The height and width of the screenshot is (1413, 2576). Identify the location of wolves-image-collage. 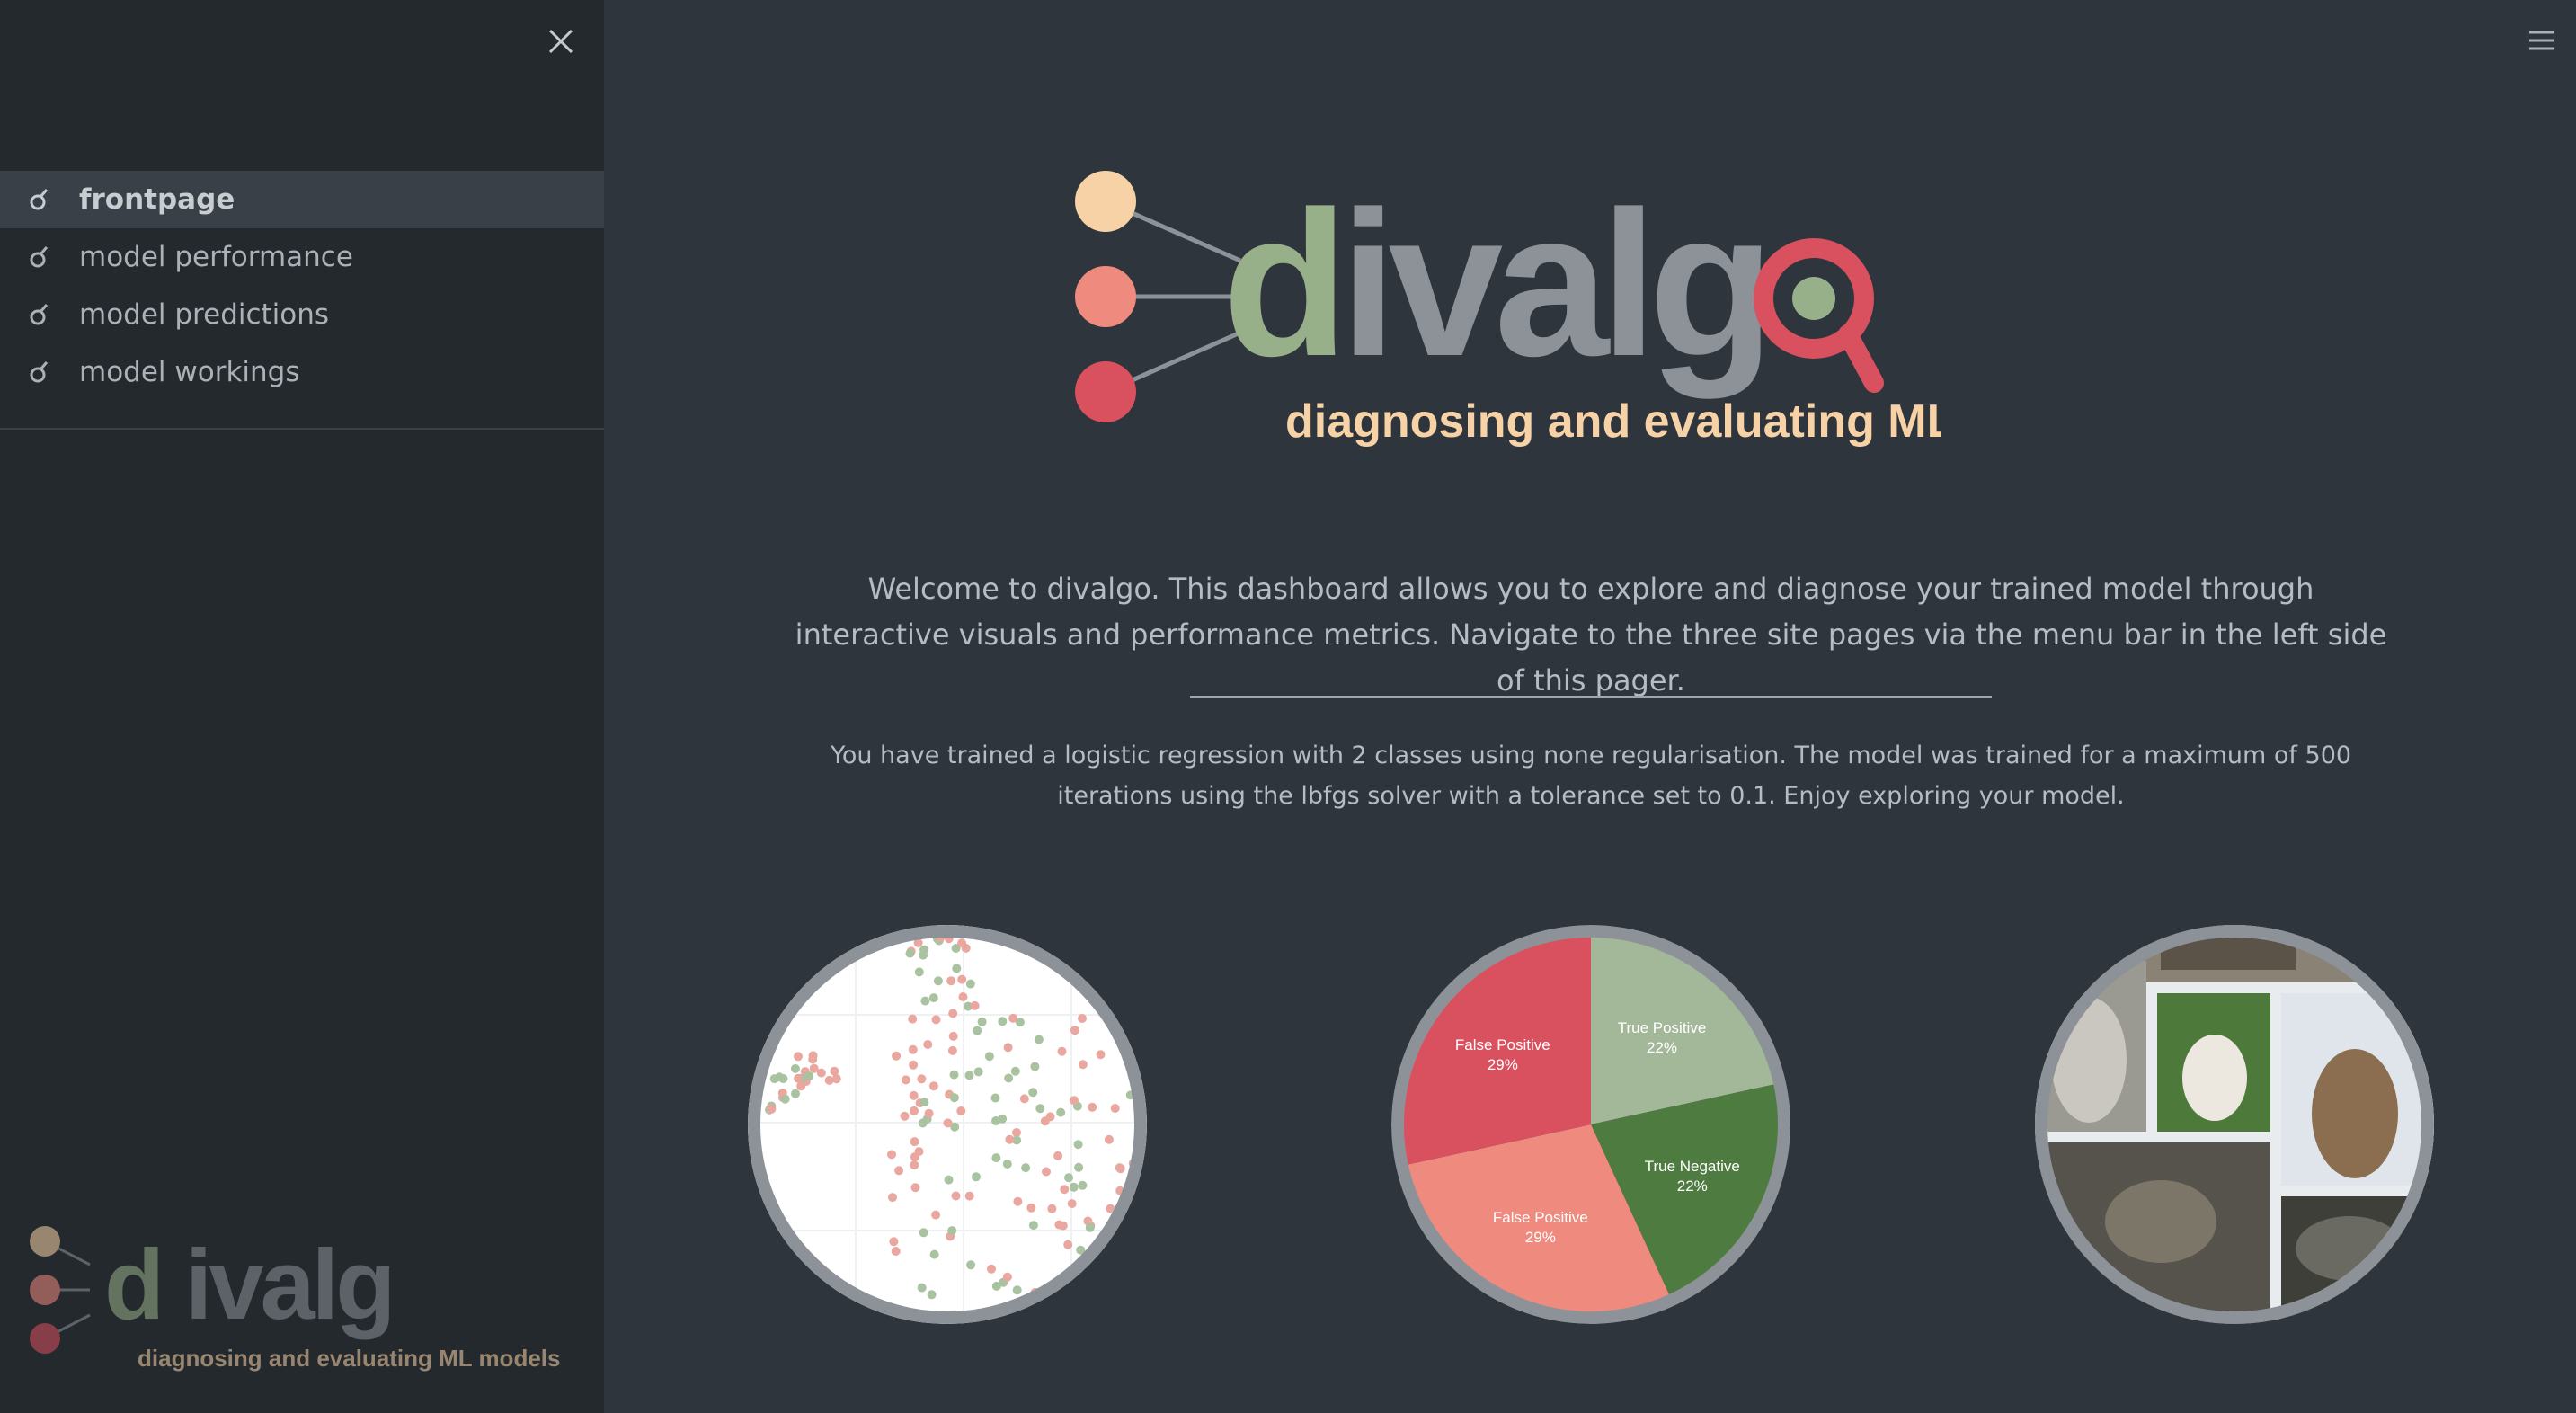
(2234, 1124).